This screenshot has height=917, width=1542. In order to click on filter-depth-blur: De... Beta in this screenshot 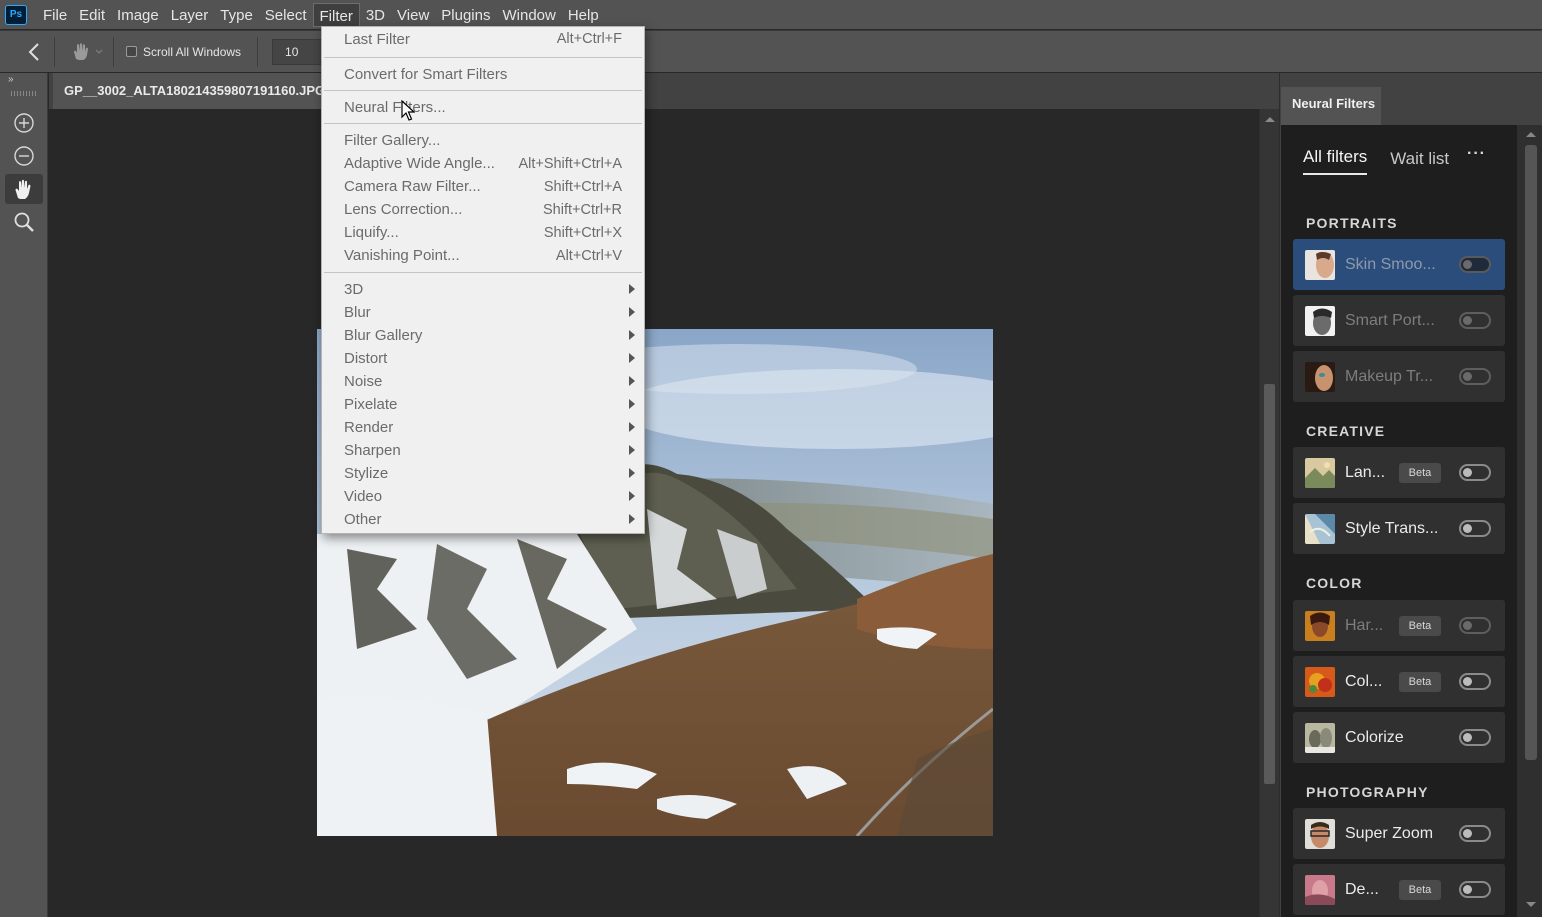, I will do `click(1399, 889)`.